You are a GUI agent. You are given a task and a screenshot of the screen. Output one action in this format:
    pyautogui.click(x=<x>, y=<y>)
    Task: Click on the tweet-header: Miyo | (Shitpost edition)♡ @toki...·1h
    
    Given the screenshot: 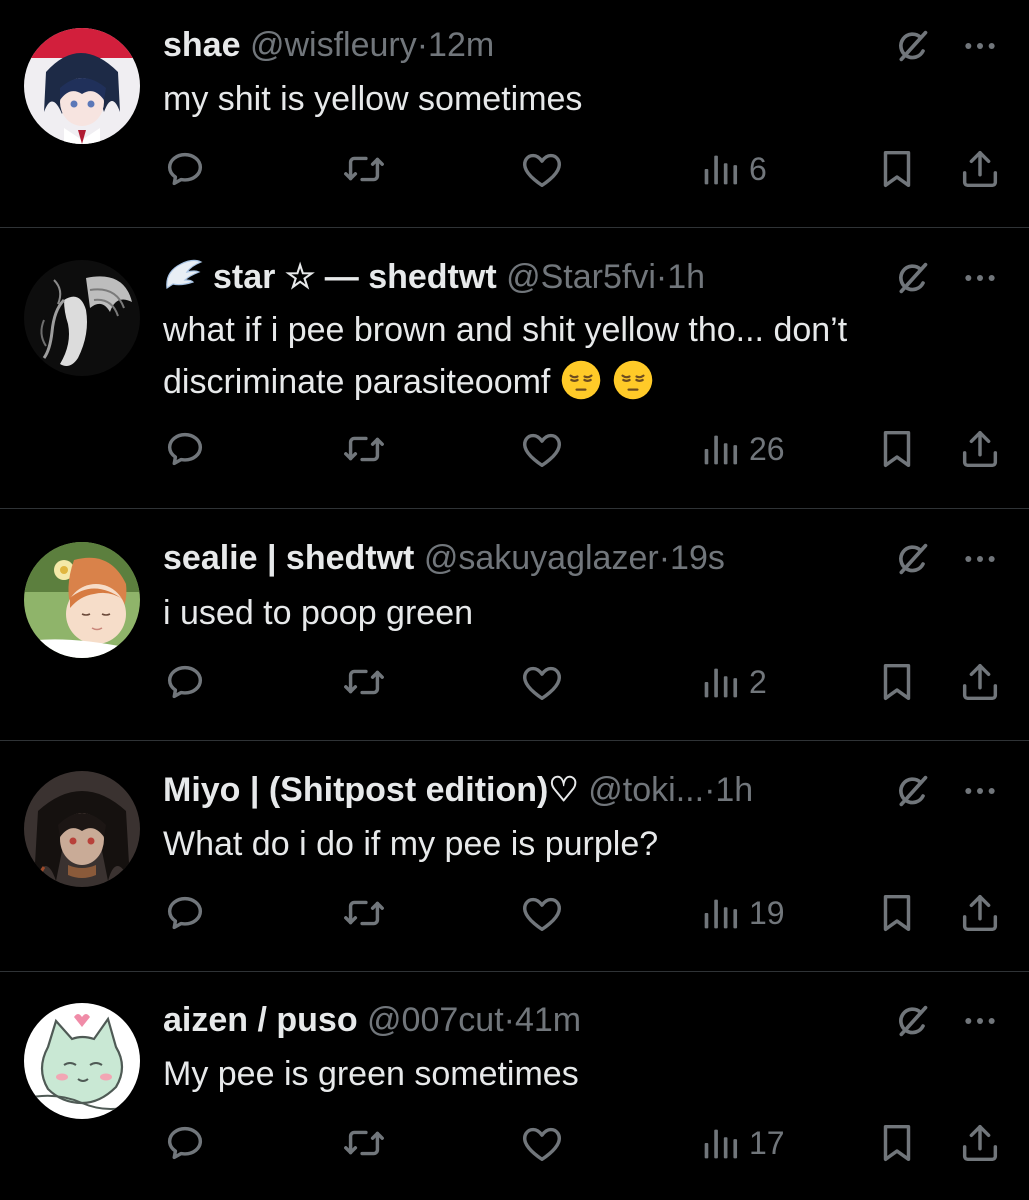 What is the action you would take?
    pyautogui.click(x=531, y=790)
    